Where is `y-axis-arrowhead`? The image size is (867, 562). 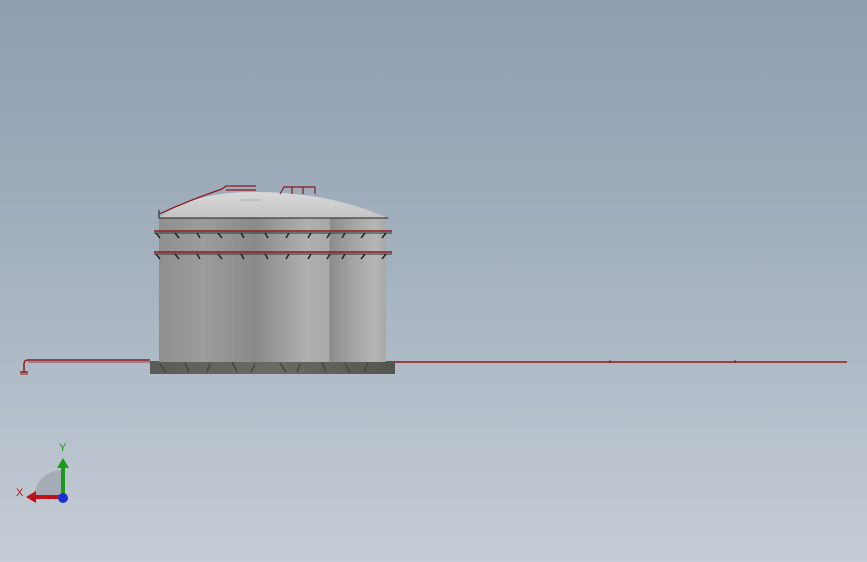
y-axis-arrowhead is located at coordinates (63, 463).